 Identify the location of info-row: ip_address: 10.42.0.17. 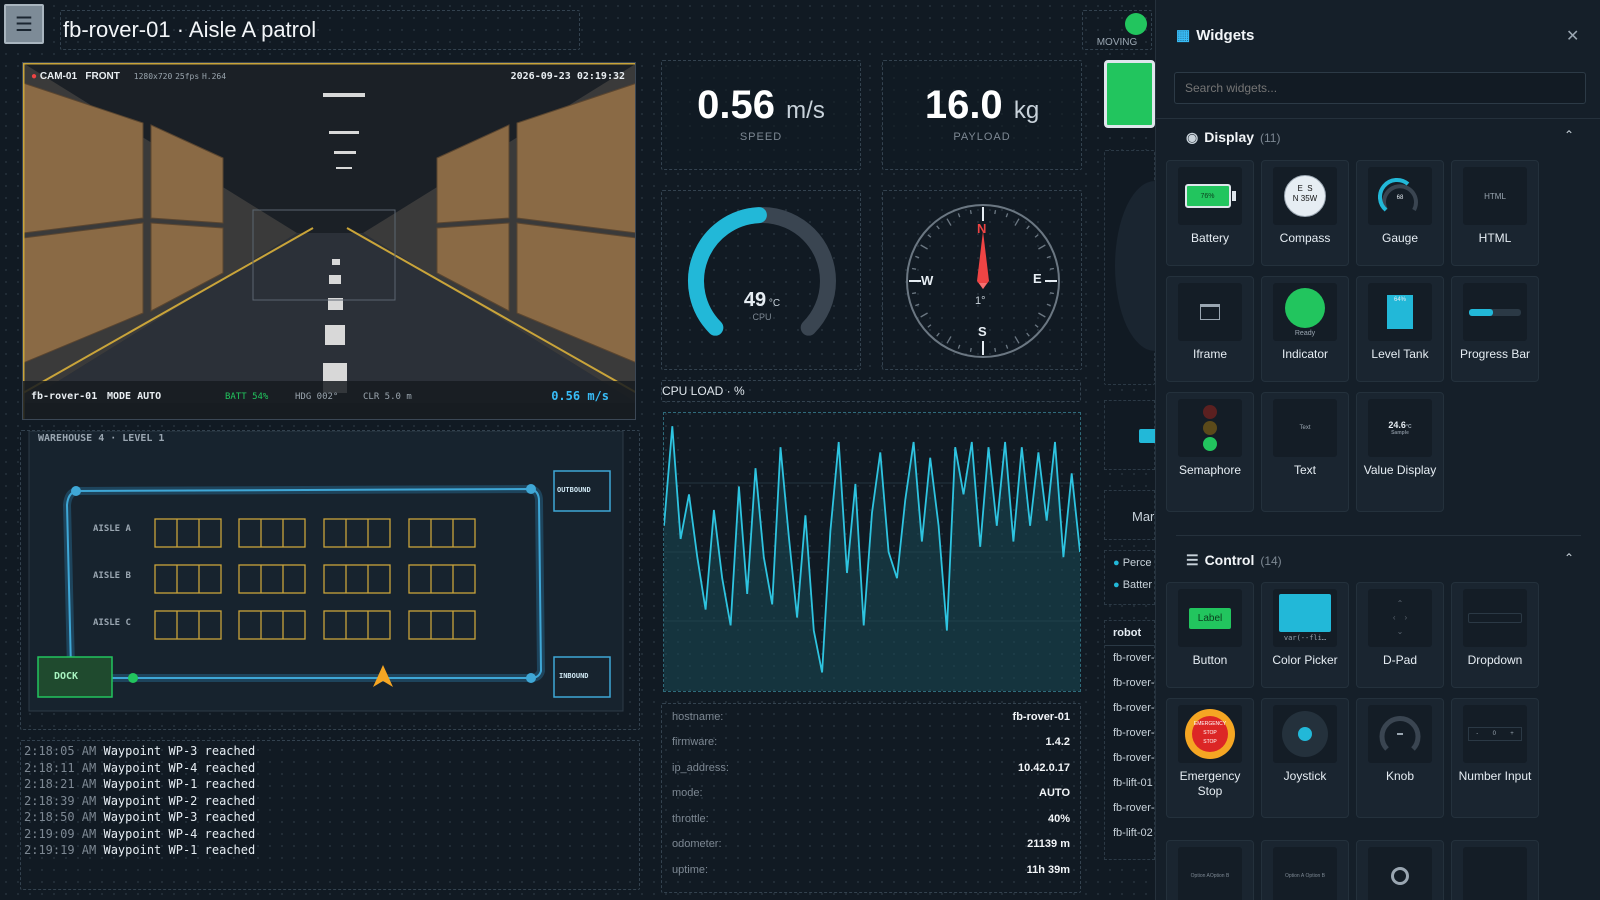
(871, 767).